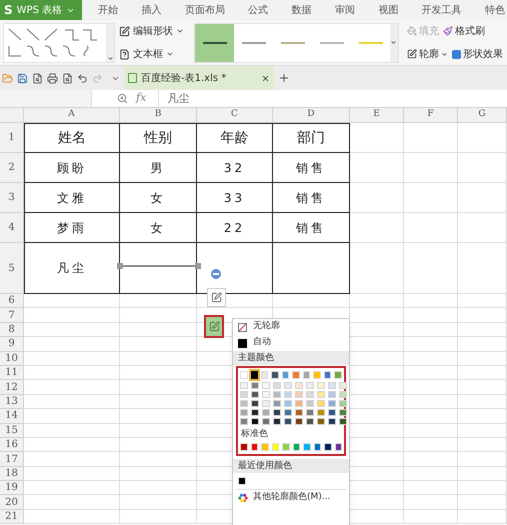  I want to click on undo-icon, so click(82, 78).